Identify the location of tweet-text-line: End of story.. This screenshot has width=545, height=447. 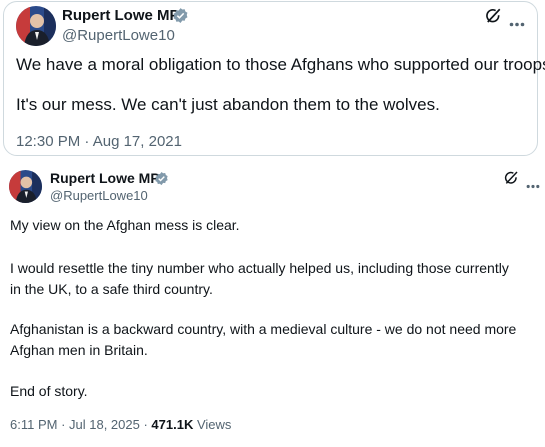
(49, 391).